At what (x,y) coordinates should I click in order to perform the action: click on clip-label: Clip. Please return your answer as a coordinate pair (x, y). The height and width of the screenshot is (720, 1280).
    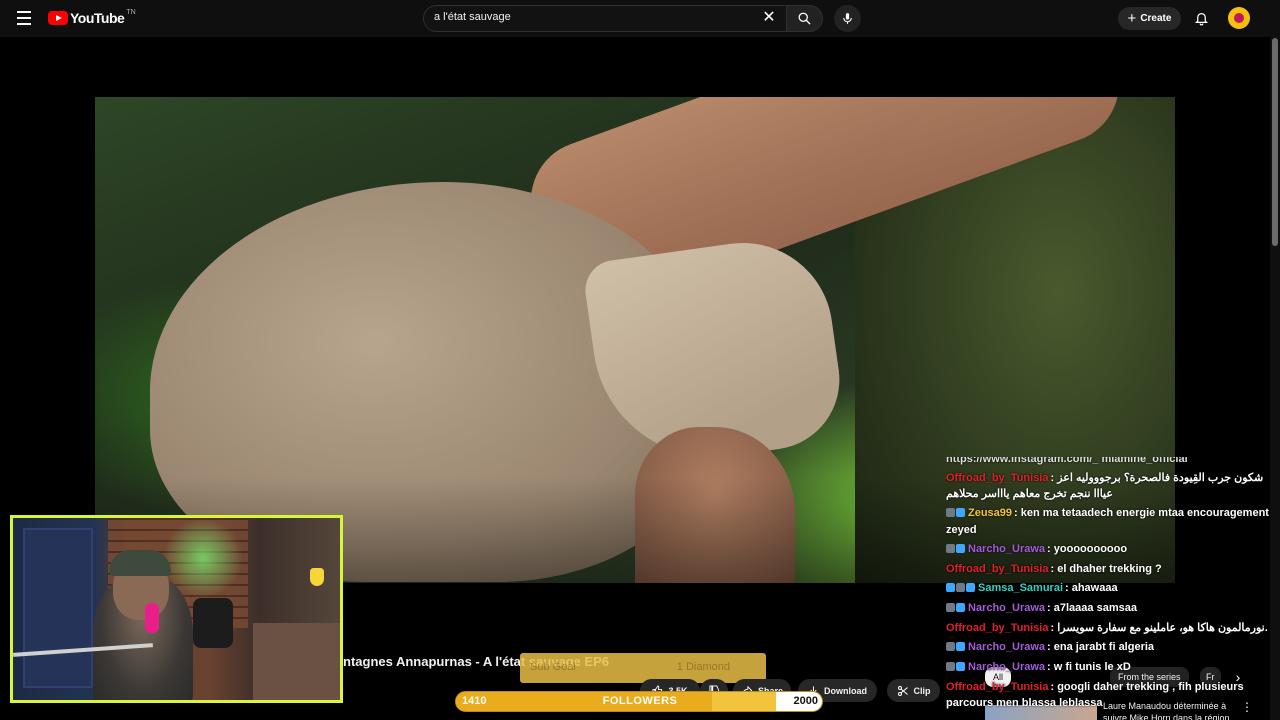
    Looking at the image, I should click on (922, 690).